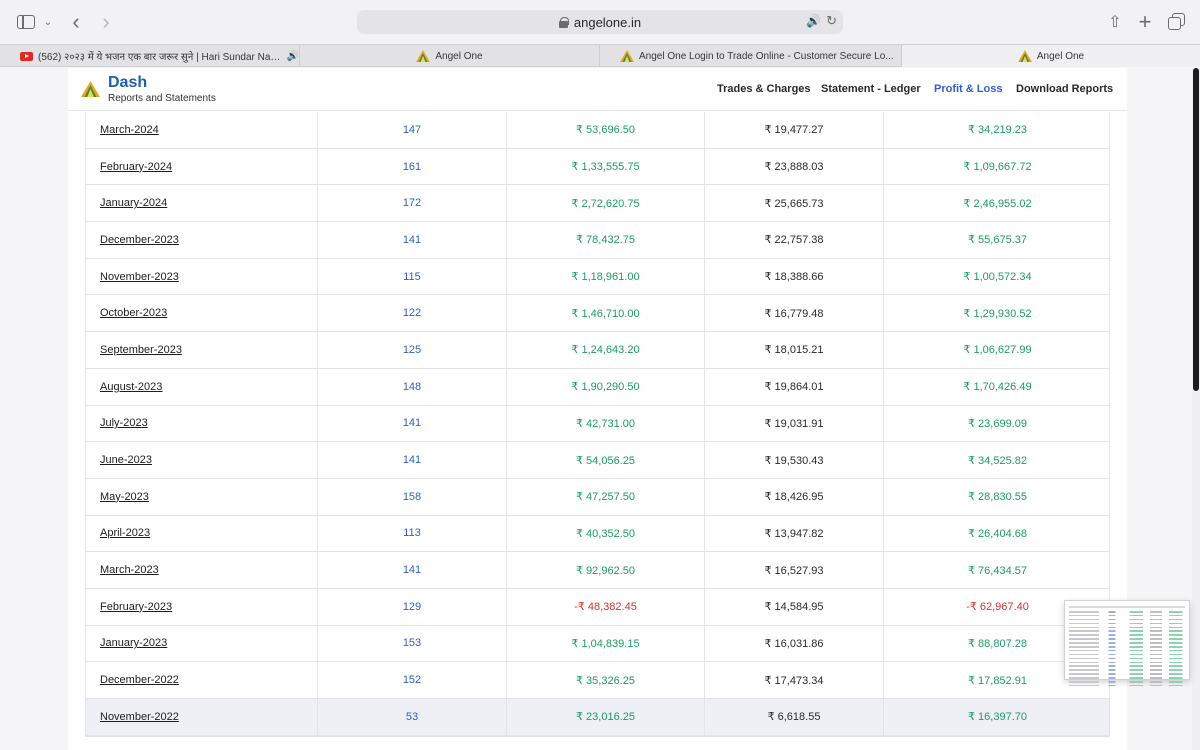 The width and height of the screenshot is (1200, 750). Describe the element at coordinates (968, 89) in the screenshot. I see `nav-profit-loss: Profit & Loss` at that location.